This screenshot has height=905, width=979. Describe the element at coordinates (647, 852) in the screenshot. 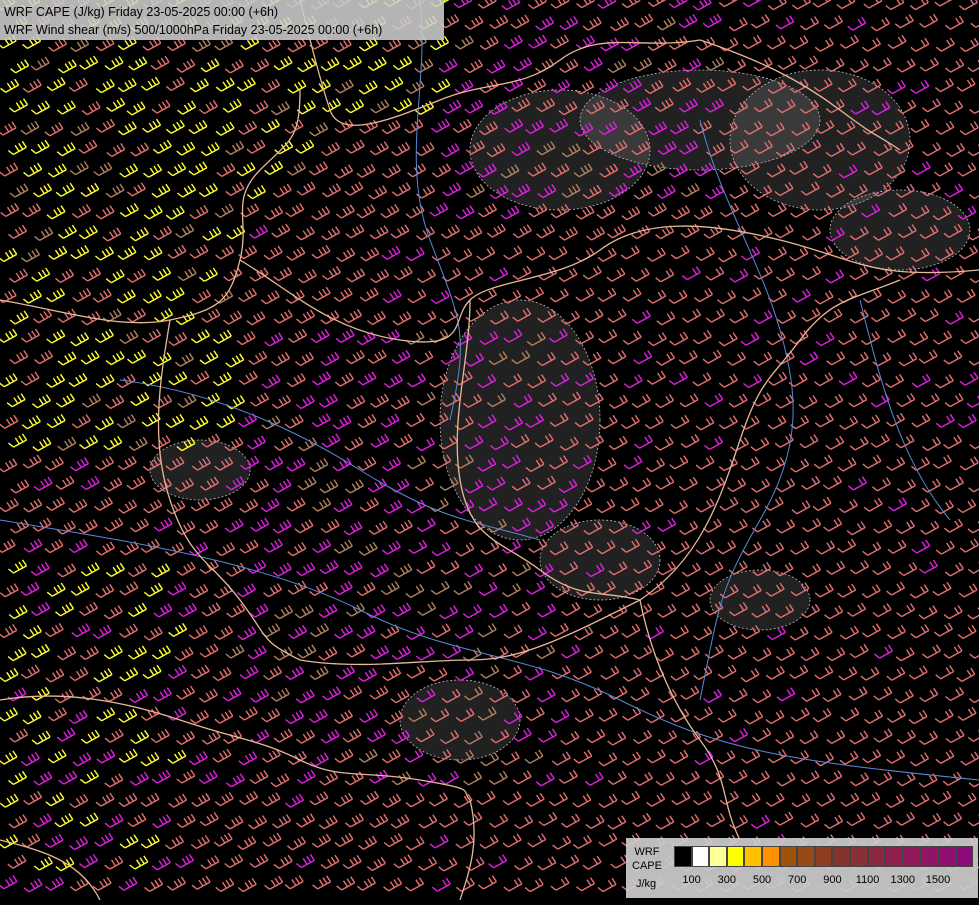

I see `legend-model-label: WRF` at that location.